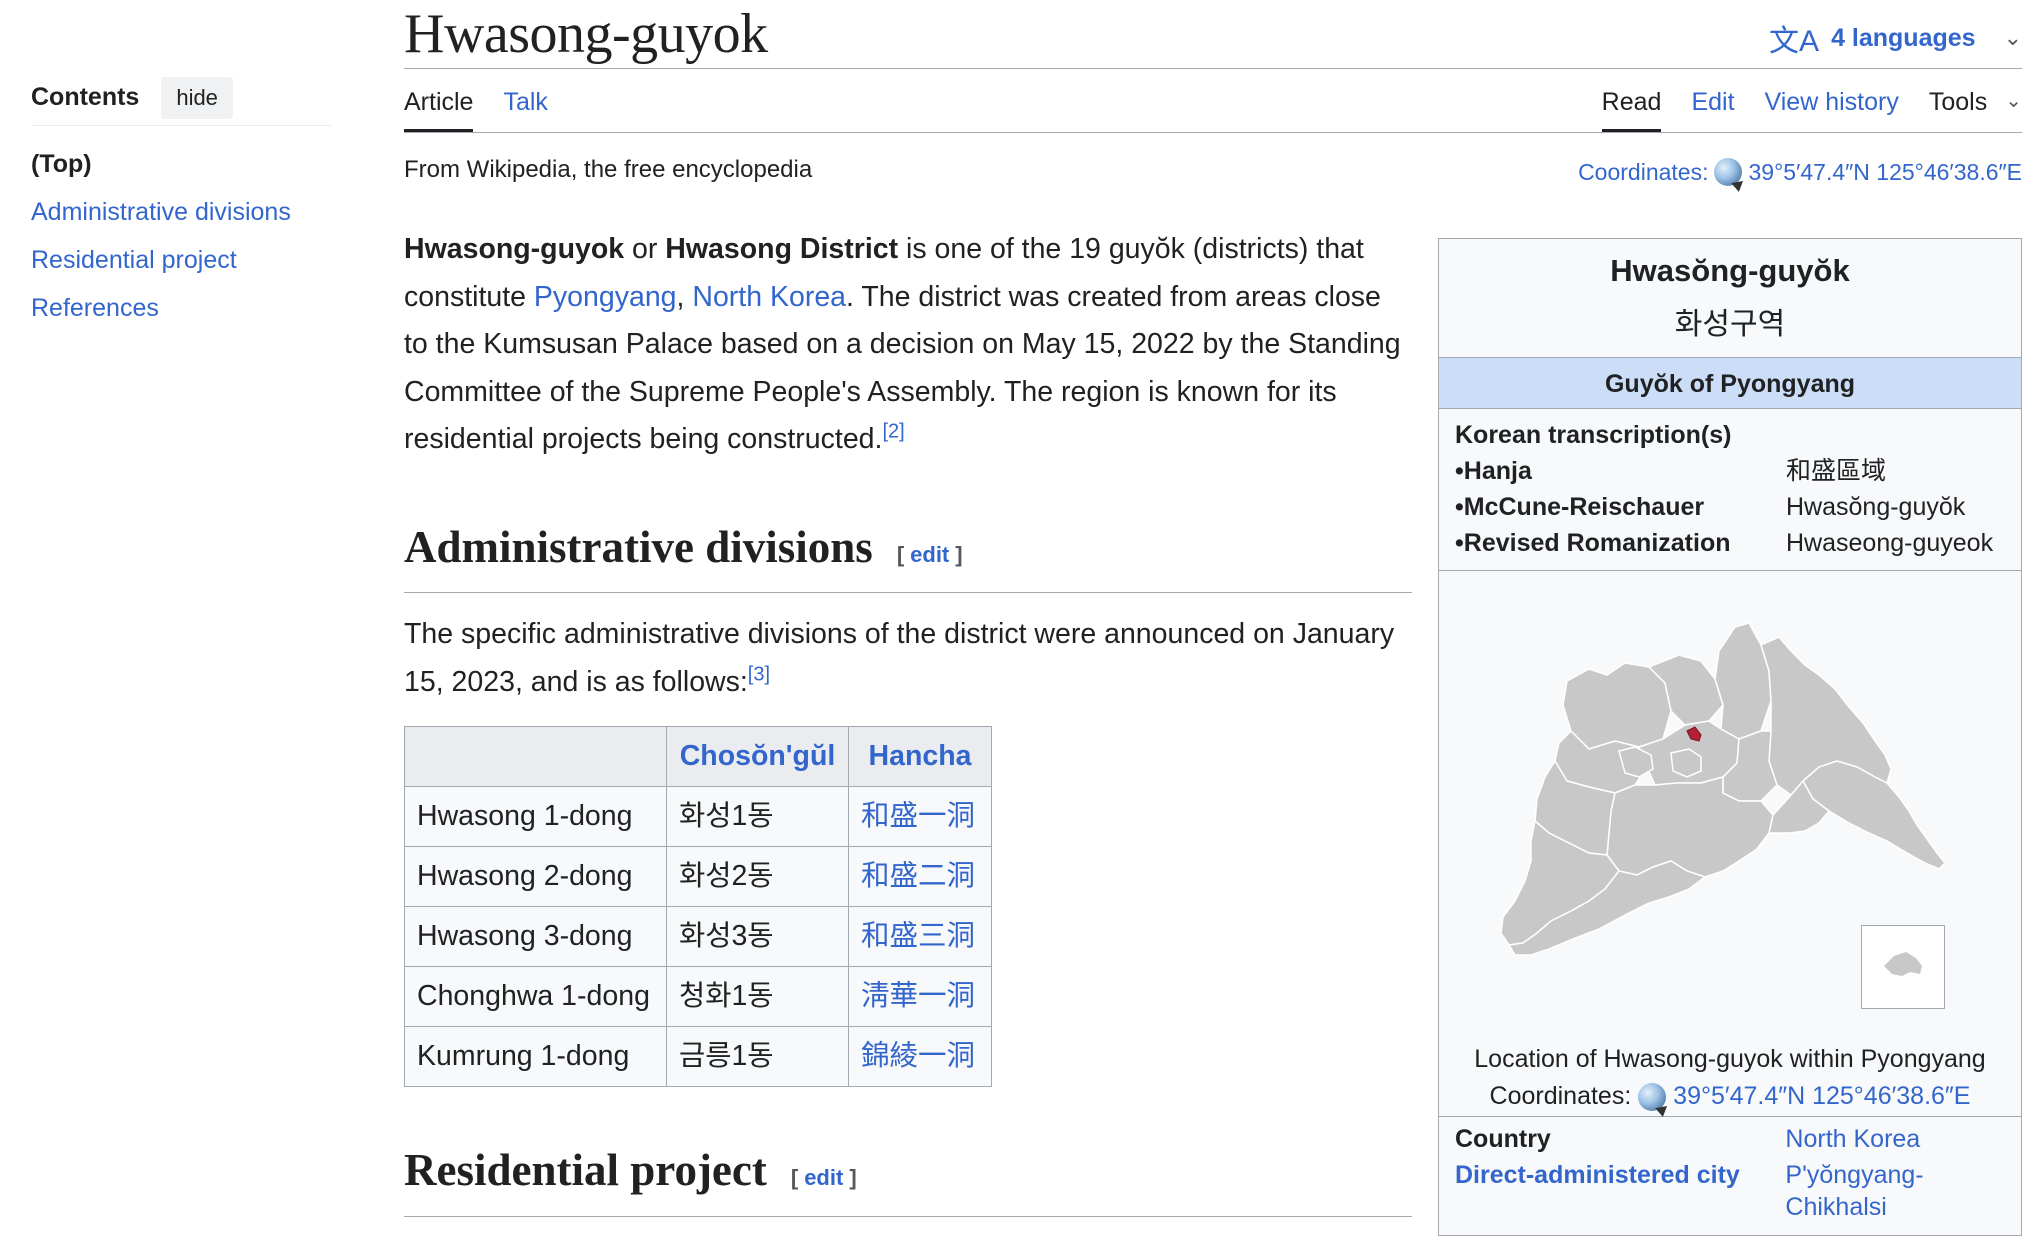  I want to click on tab-talk: Talk, so click(525, 110).